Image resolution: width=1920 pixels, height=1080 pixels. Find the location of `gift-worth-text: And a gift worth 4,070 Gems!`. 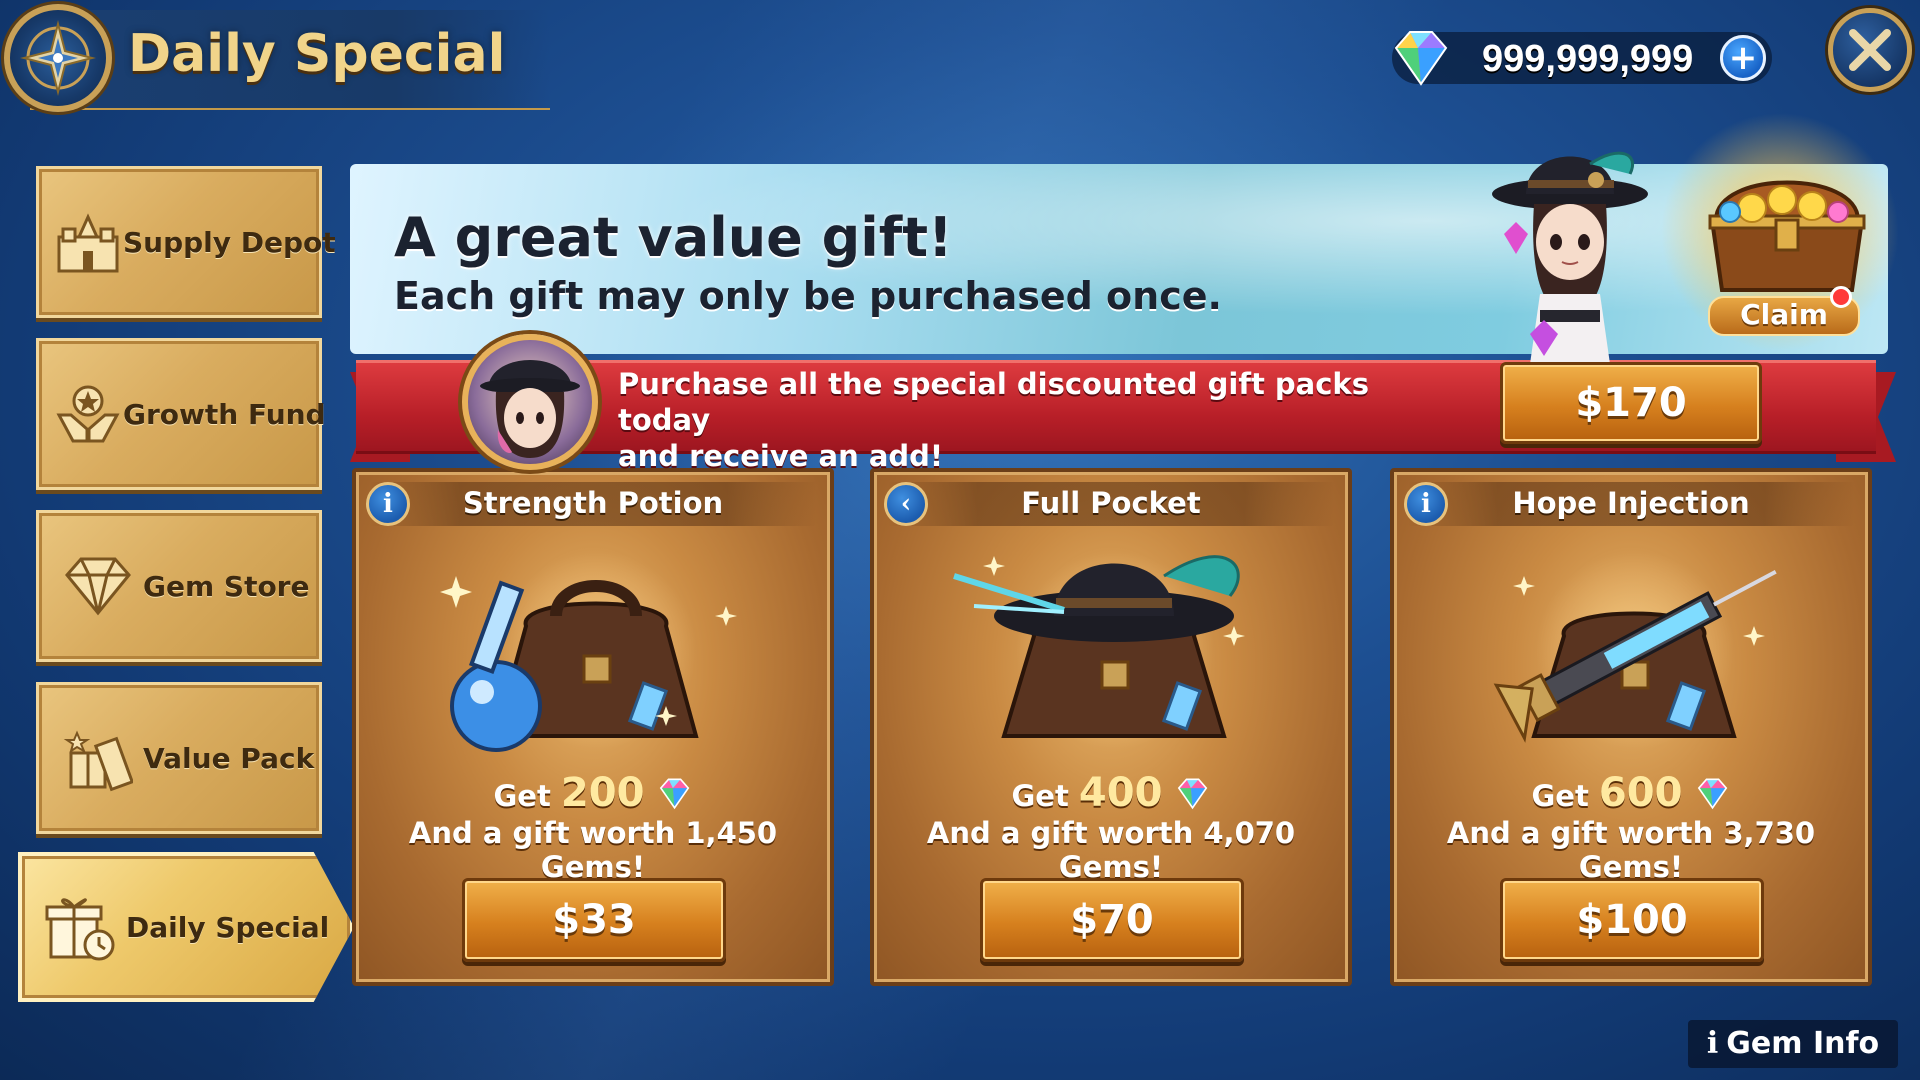

gift-worth-text: And a gift worth 4,070 Gems! is located at coordinates (1111, 850).